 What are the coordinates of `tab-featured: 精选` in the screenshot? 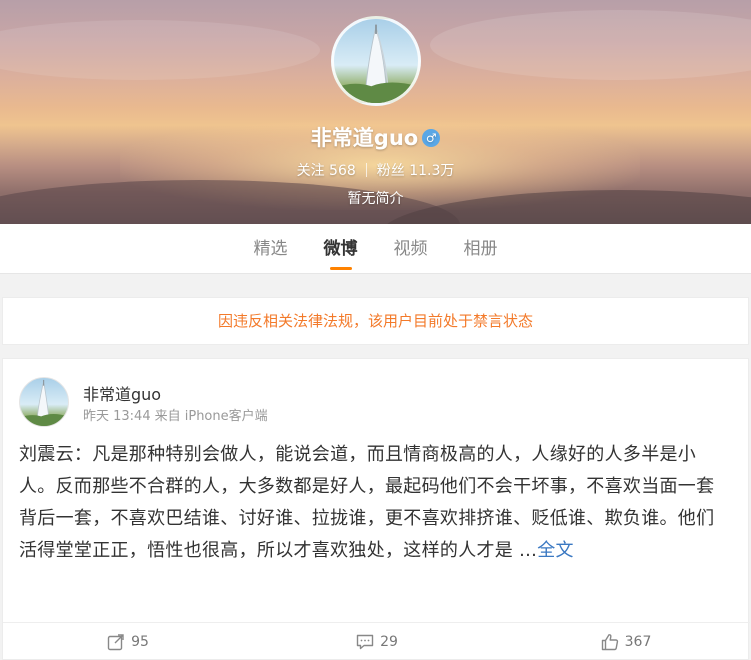 It's located at (271, 248).